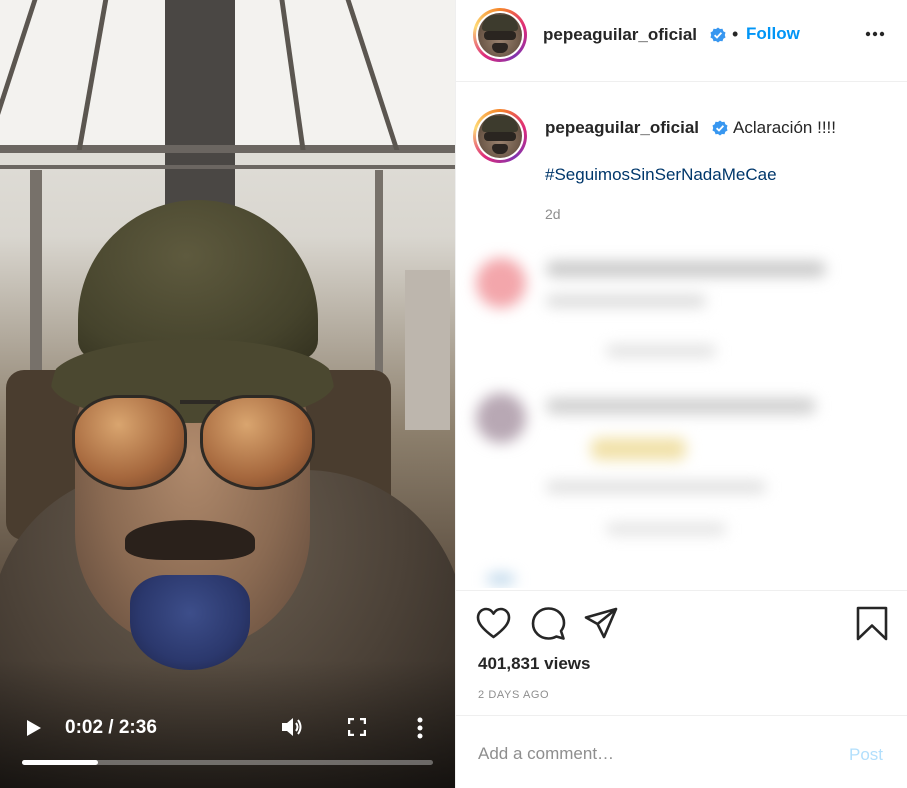 Image resolution: width=907 pixels, height=788 pixels. What do you see at coordinates (500, 35) in the screenshot?
I see `avatar` at bounding box center [500, 35].